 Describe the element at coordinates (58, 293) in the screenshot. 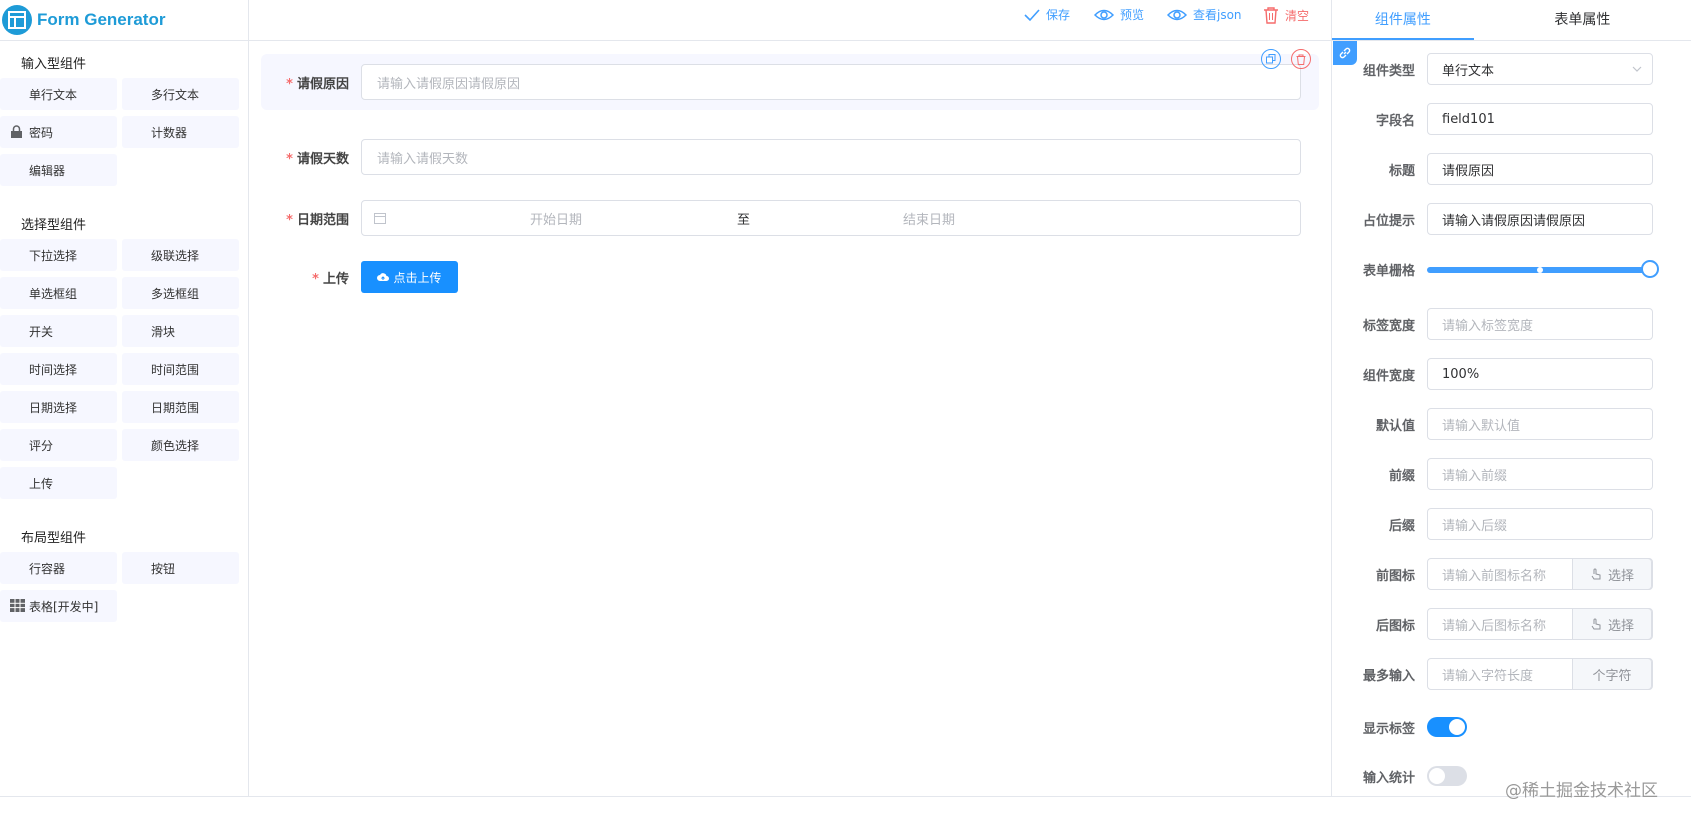

I see `comp-radio-group: 单选框组` at that location.